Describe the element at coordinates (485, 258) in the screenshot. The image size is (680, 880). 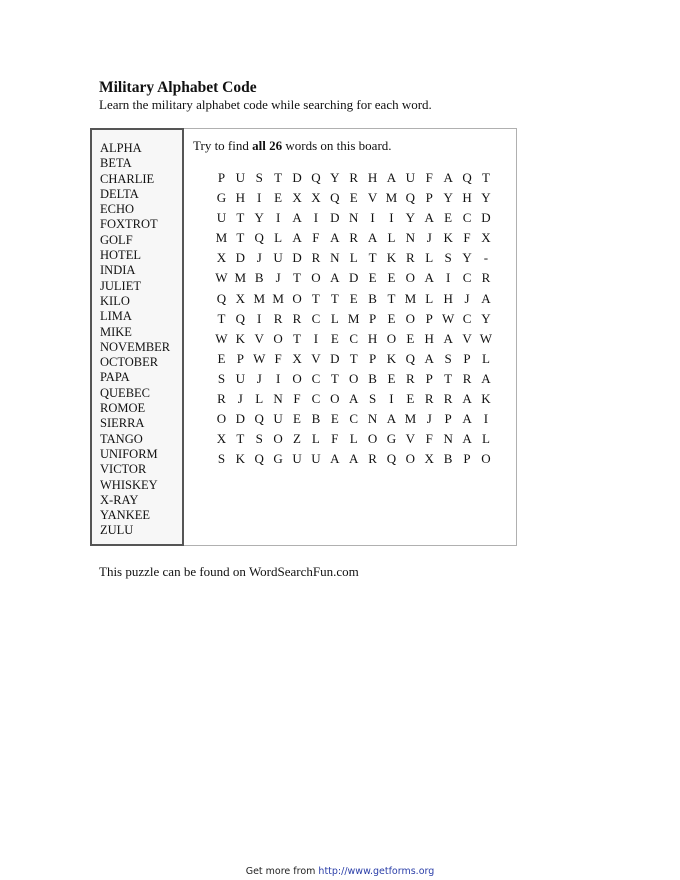
I see `grid-cell: -` at that location.